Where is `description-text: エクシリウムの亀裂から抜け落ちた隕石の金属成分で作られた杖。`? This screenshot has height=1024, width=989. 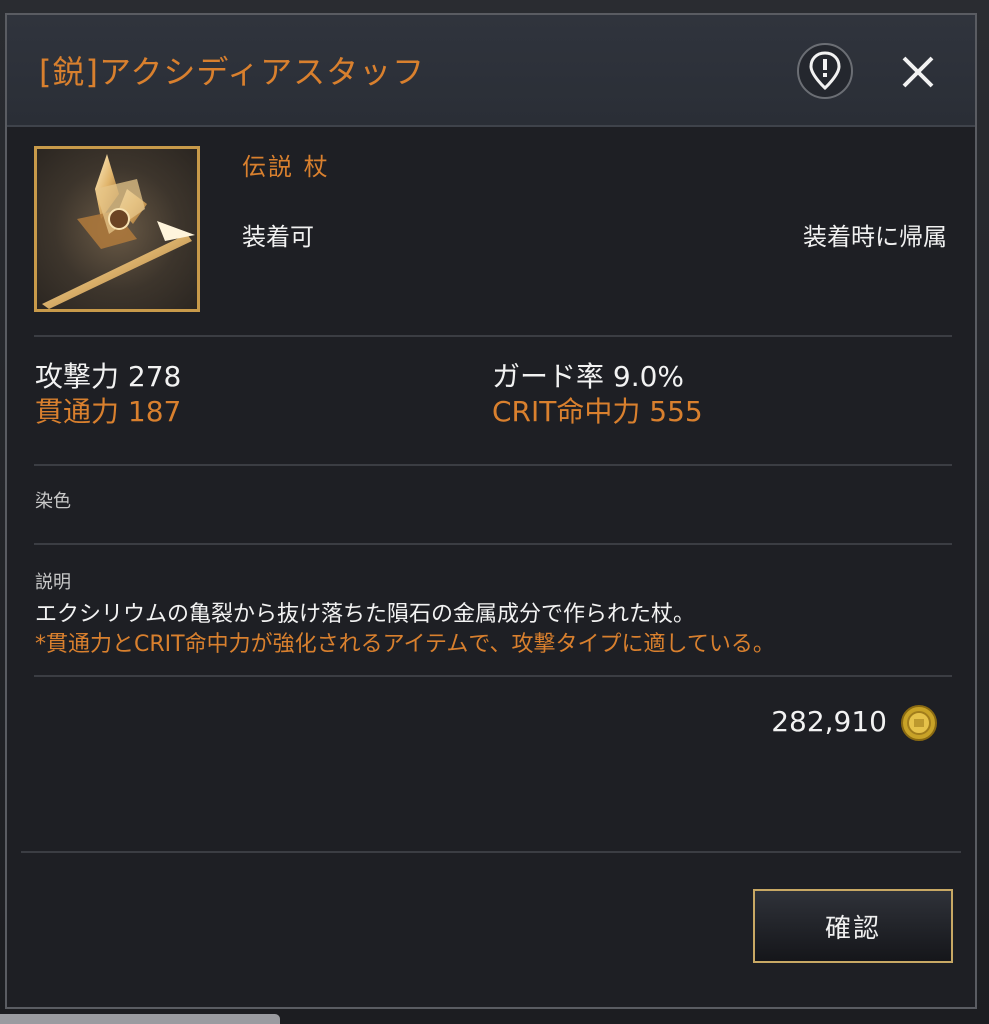
description-text: エクシリウムの亀裂から抜け落ちた隕石の金属成分で作られた杖。 is located at coordinates (365, 614).